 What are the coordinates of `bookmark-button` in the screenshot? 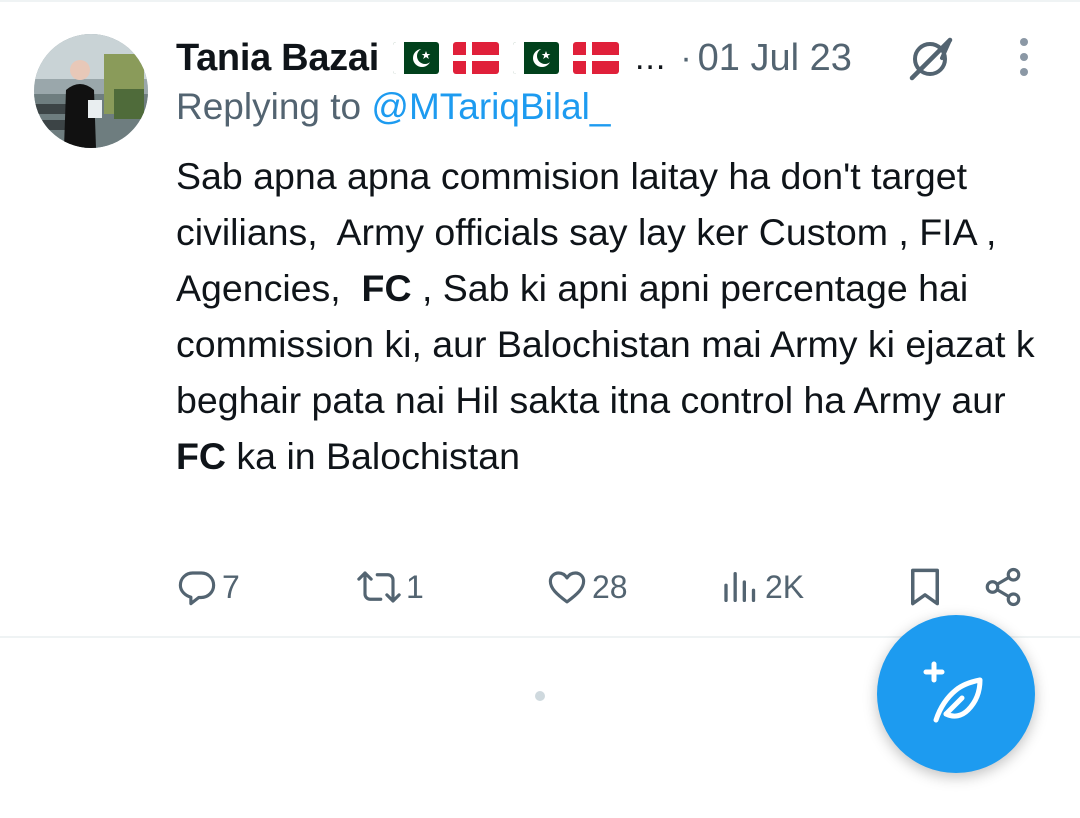 It's located at (925, 587).